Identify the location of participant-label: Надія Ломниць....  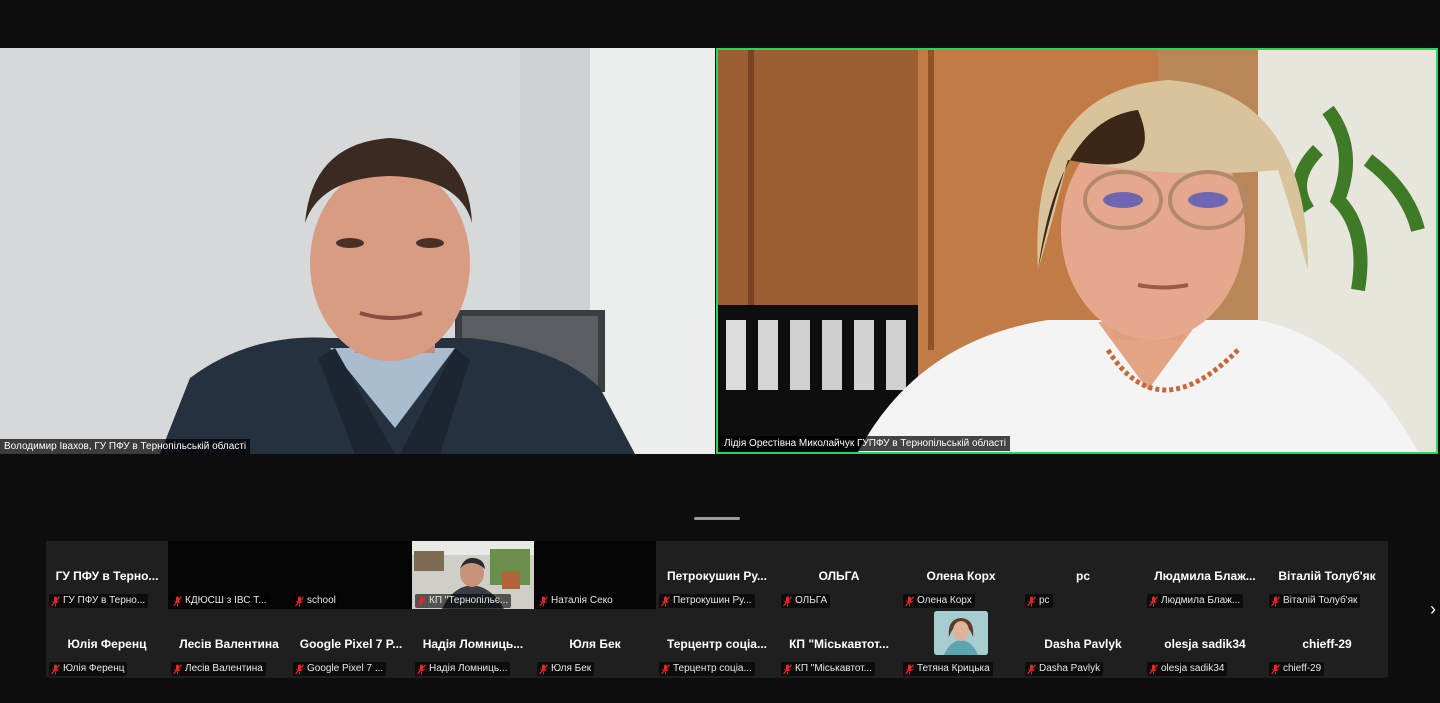
(463, 669).